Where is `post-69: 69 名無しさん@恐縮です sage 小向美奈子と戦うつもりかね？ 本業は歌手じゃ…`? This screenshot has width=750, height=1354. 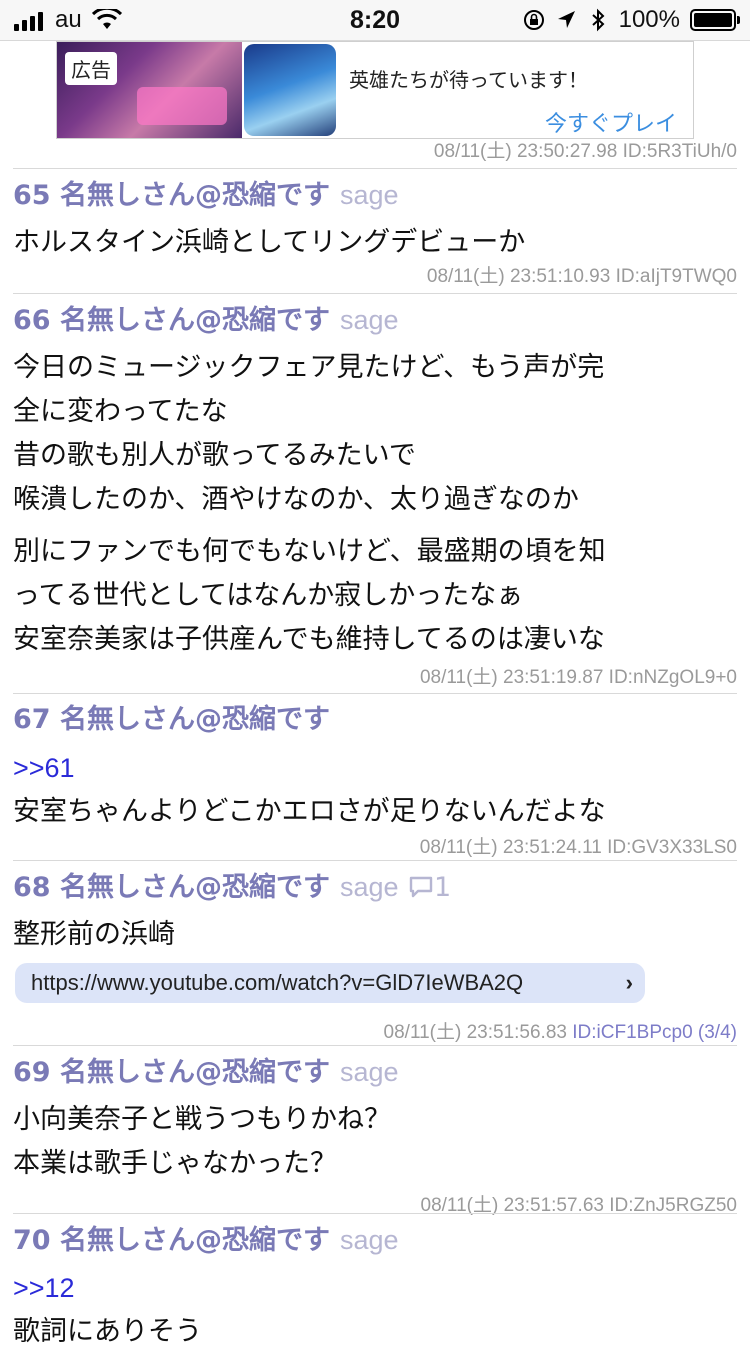 post-69: 69 名無しさん@恐縮です sage 小向美奈子と戦うつもりかね？ 本業は歌手じゃ… is located at coordinates (375, 1132).